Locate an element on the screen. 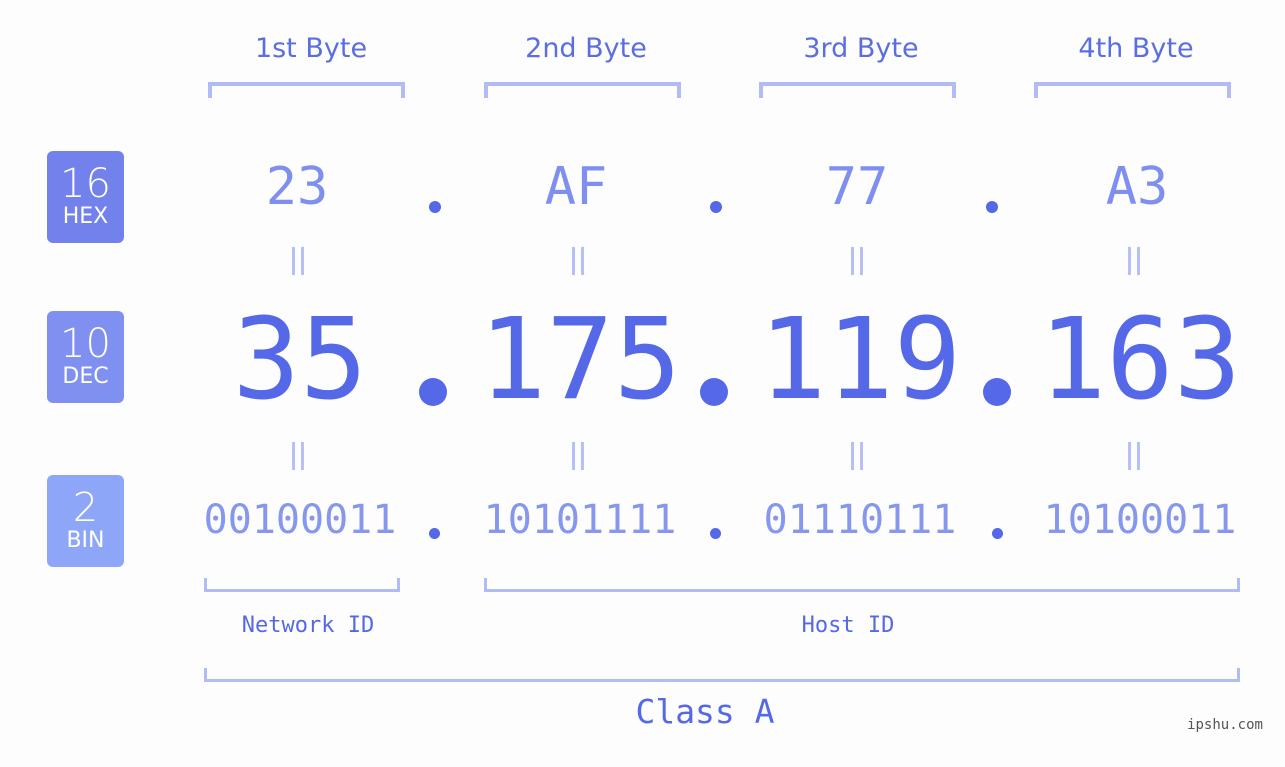  dec-byte-4: 163 is located at coordinates (1140, 360).